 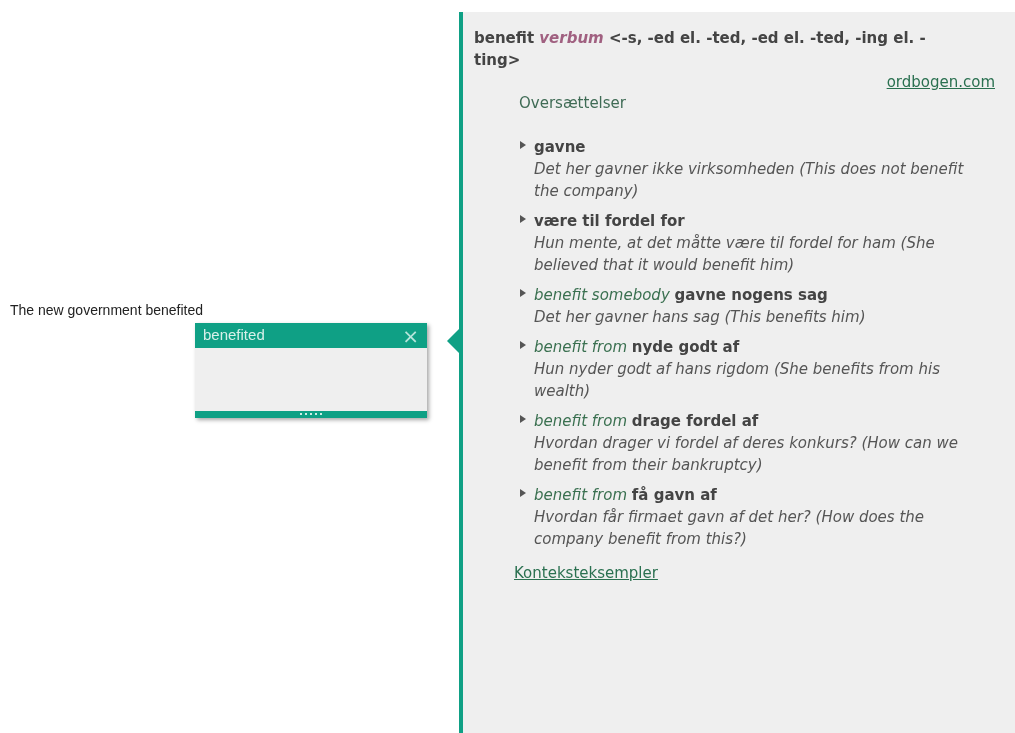 I want to click on context-examples-link: Konteksteksempler, so click(x=586, y=573).